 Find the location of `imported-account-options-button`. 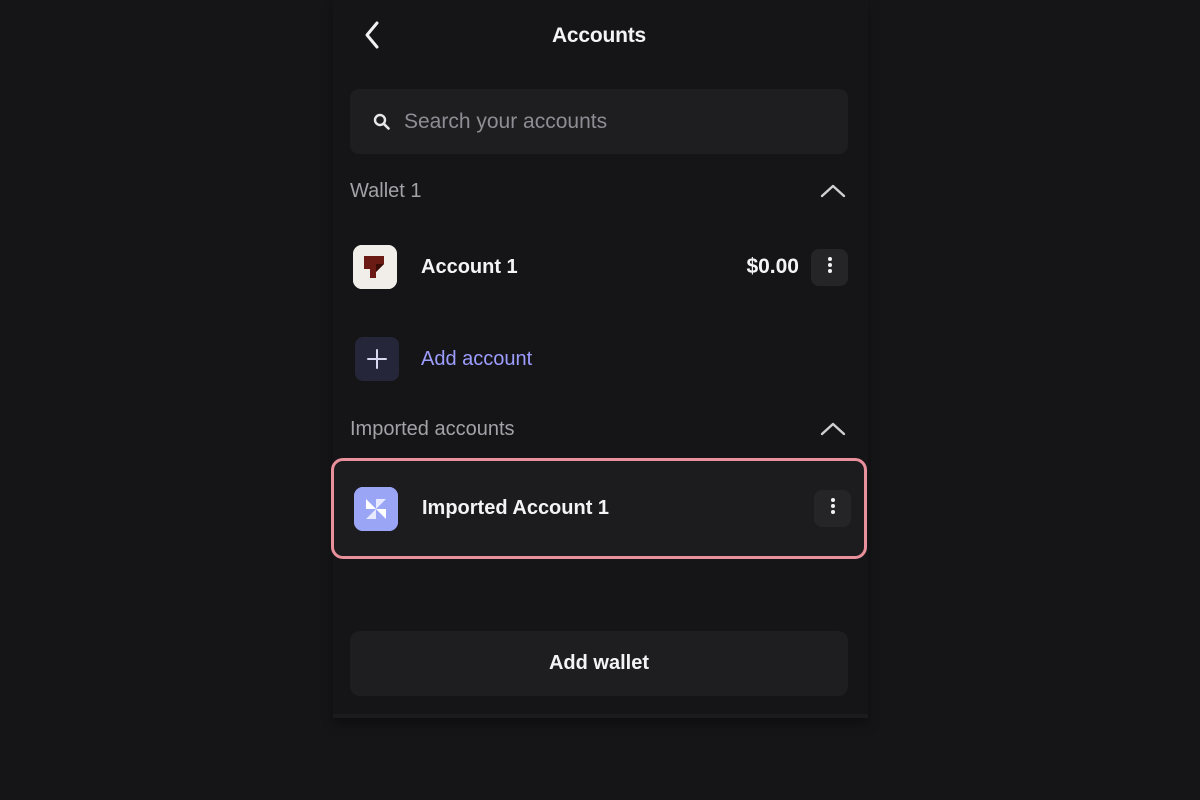

imported-account-options-button is located at coordinates (832, 508).